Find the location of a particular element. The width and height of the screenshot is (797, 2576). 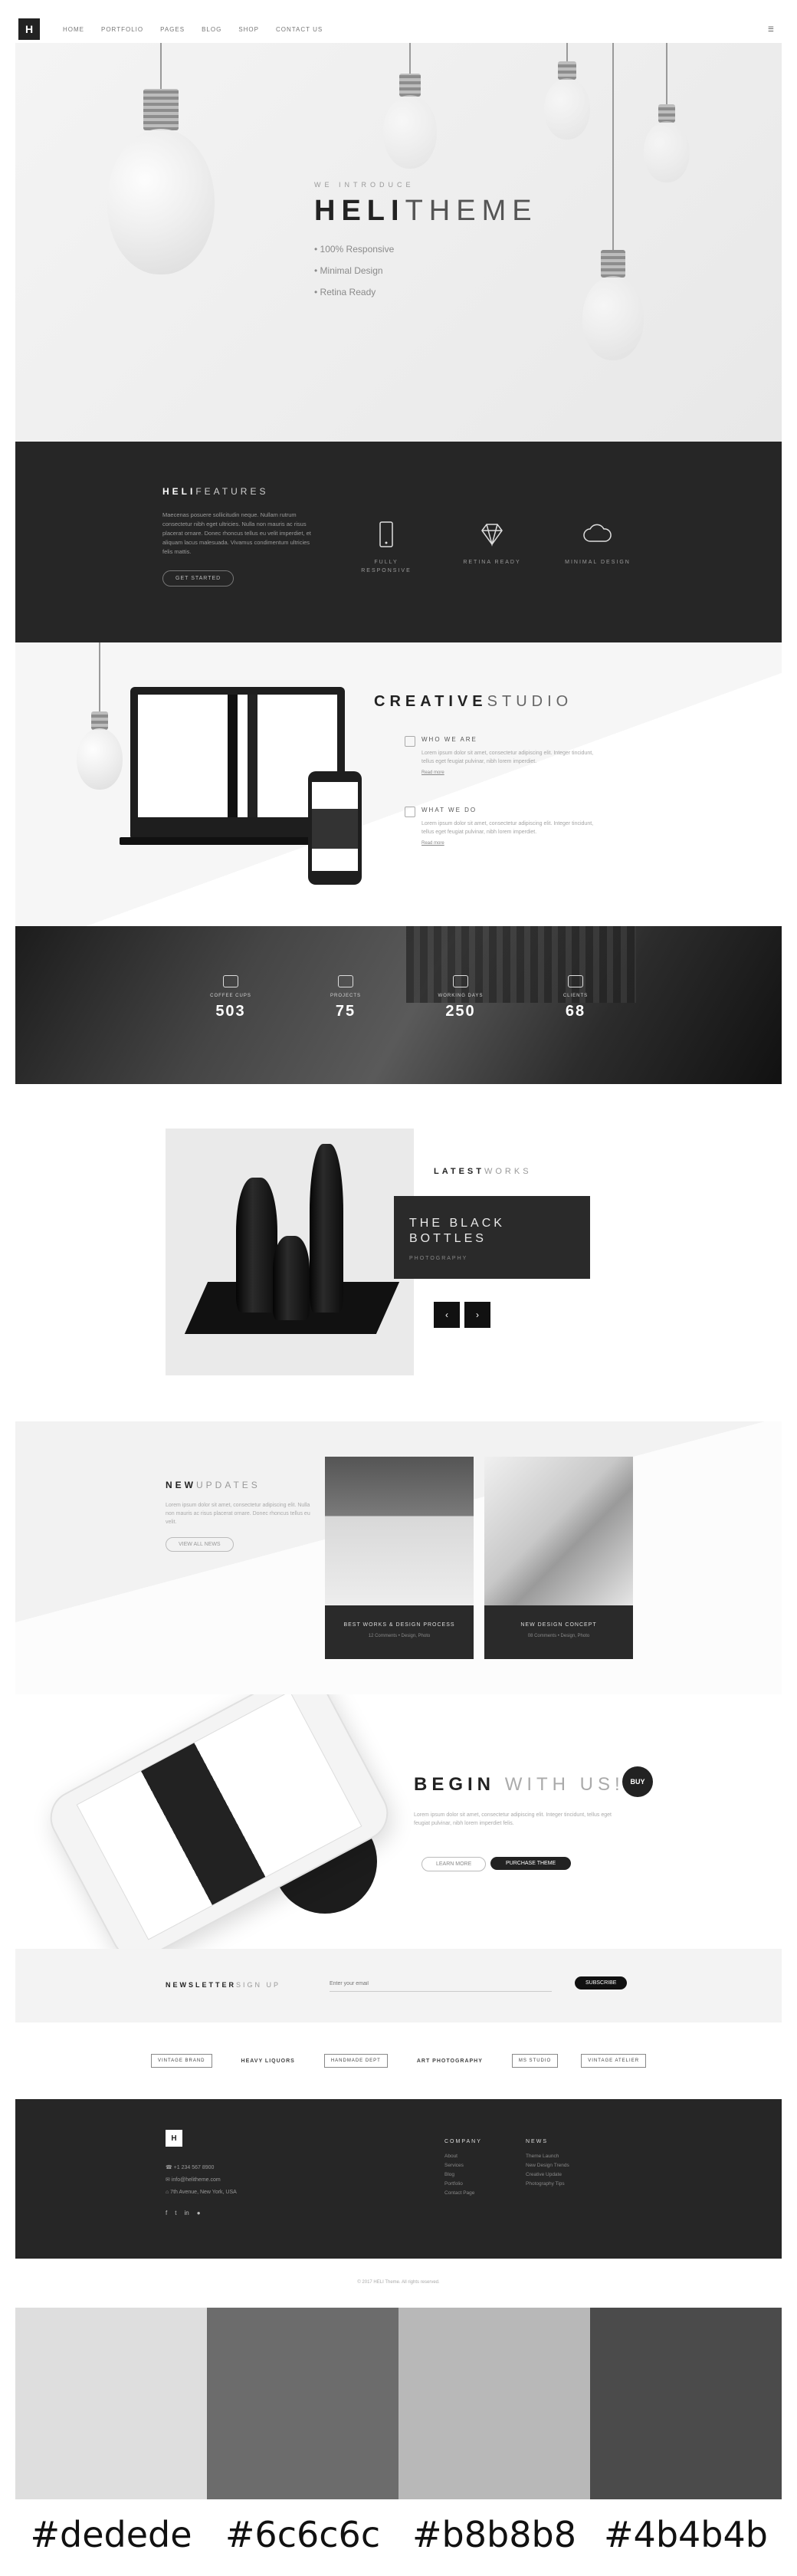

footer-link: Services is located at coordinates (463, 2166).